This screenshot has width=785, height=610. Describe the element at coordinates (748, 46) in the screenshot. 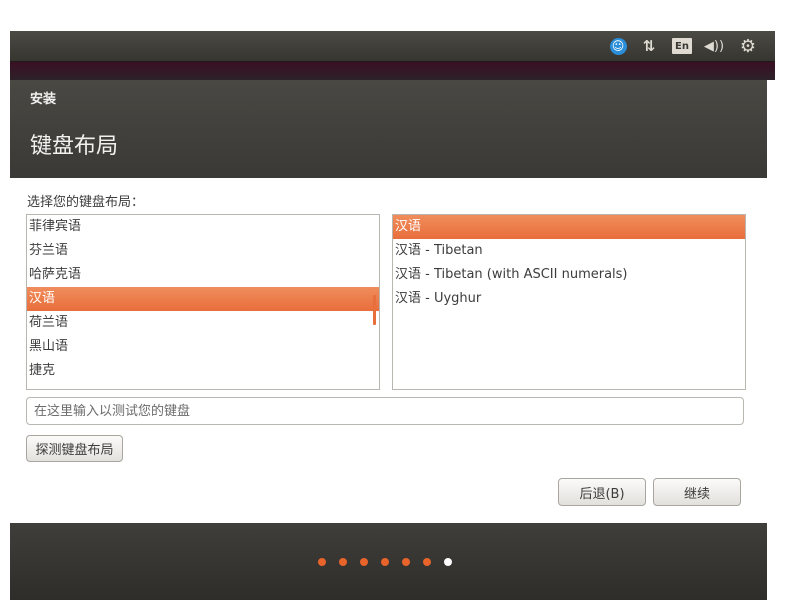

I see `settings-icon: ⚙` at that location.